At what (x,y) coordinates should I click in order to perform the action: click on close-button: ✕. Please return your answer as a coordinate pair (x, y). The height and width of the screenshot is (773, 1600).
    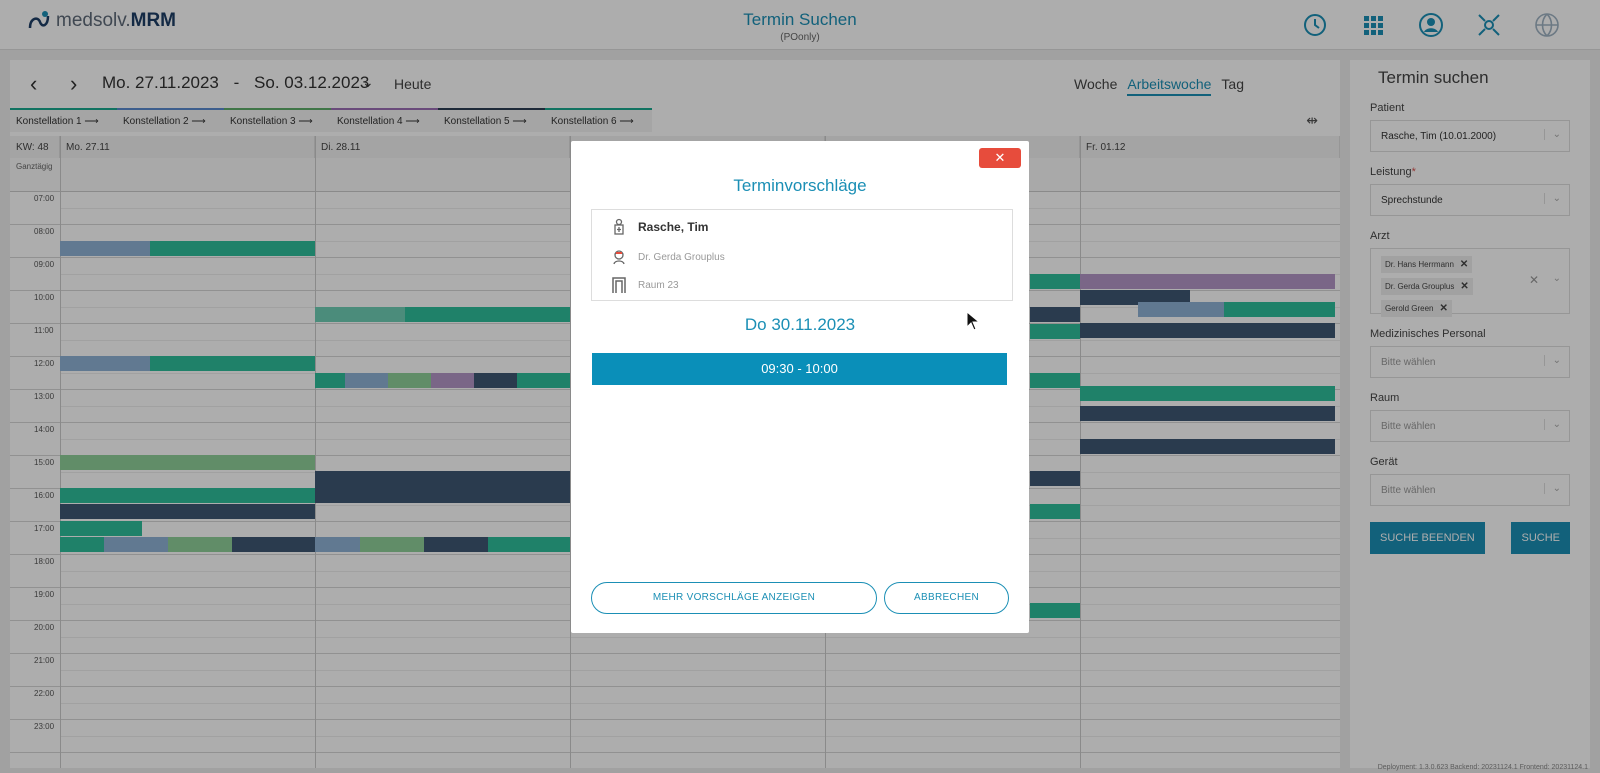
    Looking at the image, I should click on (1000, 158).